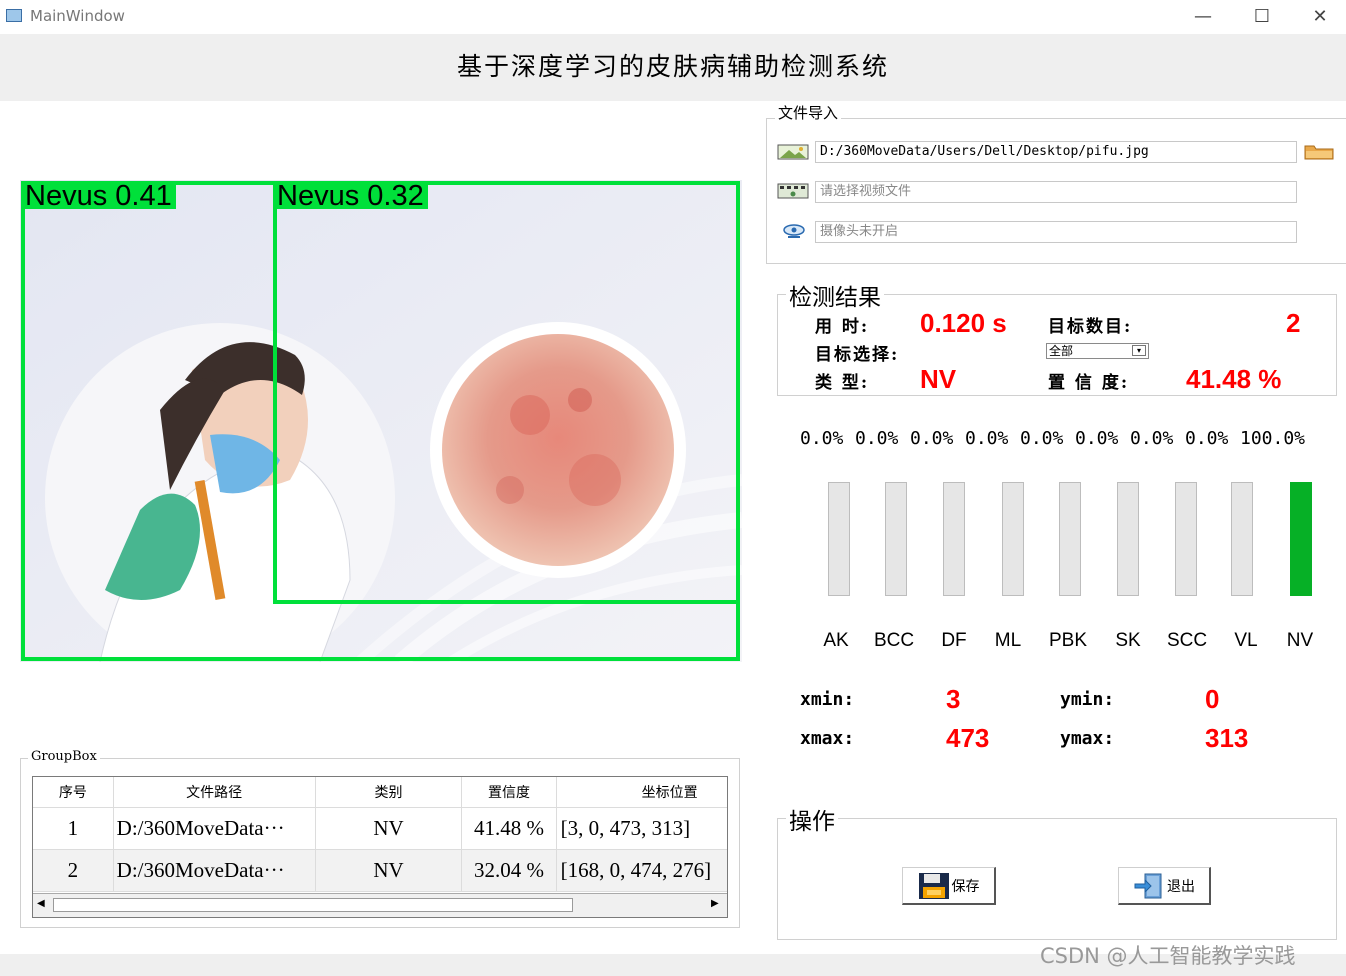 Image resolution: width=1346 pixels, height=976 pixels. I want to click on scrollbar-thumb, so click(313, 905).